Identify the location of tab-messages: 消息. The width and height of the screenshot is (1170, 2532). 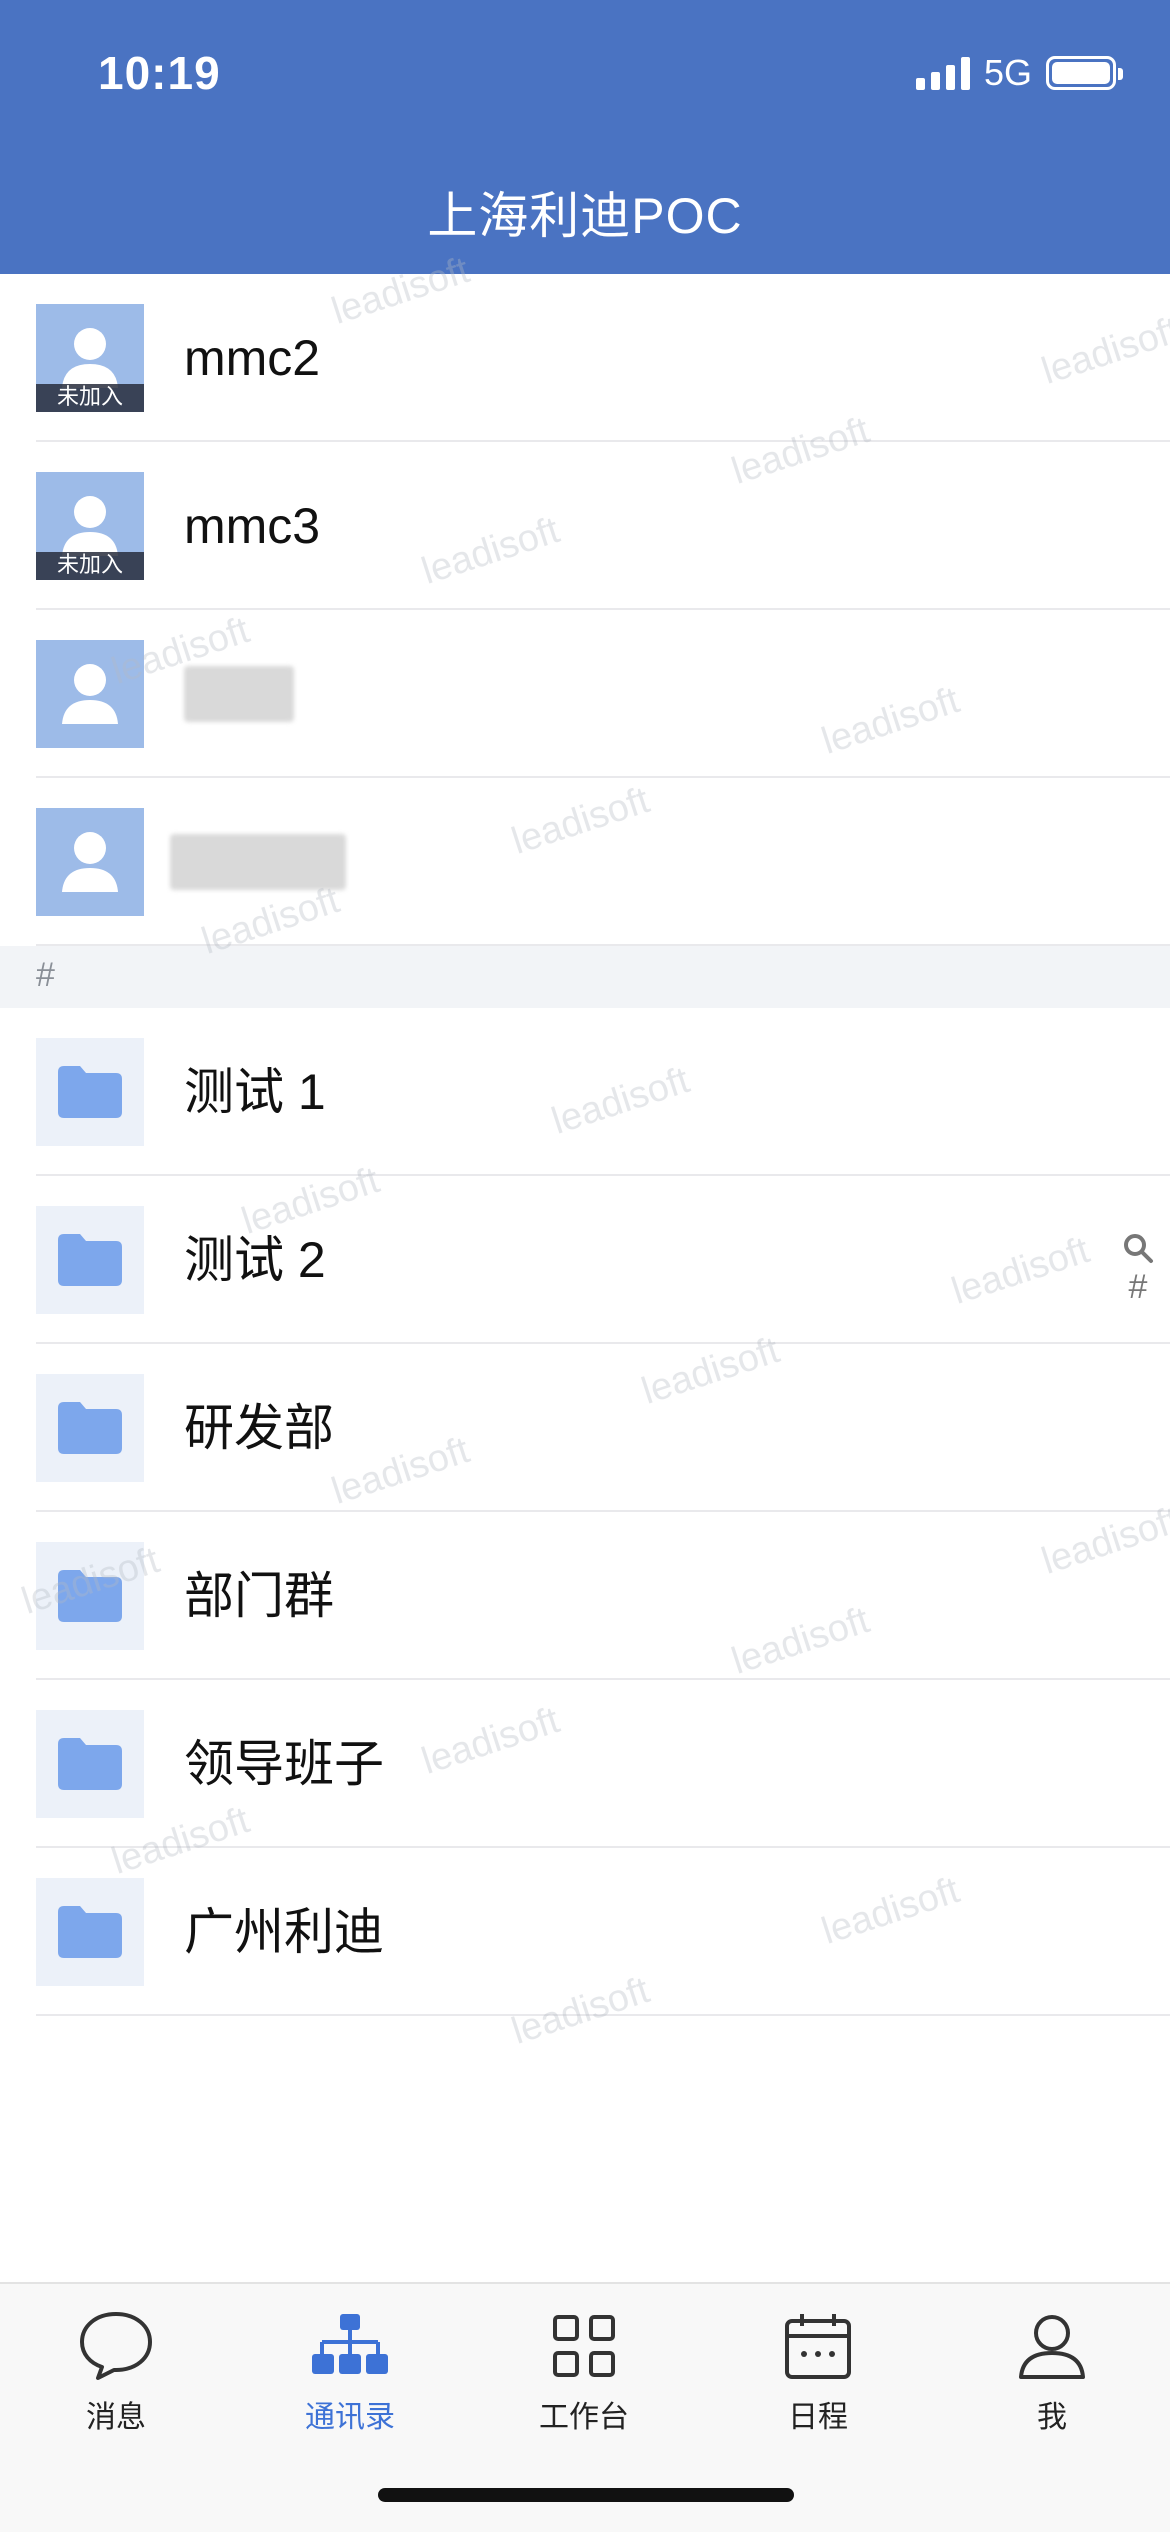
(116, 2371).